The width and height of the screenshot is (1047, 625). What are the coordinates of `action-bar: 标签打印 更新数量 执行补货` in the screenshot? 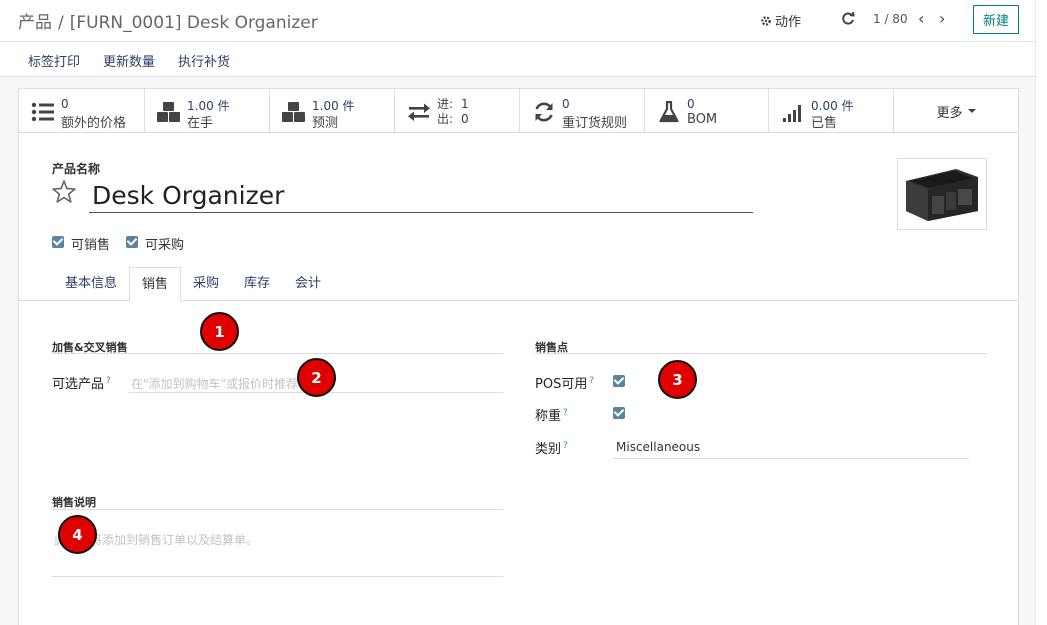 It's located at (517, 59).